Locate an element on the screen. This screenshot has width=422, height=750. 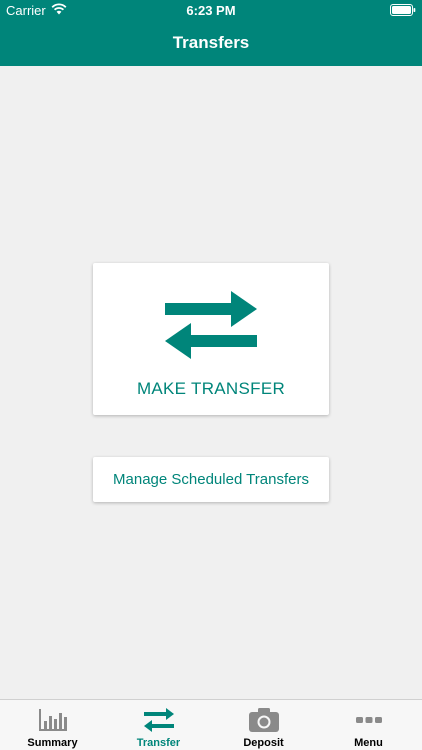
battery-icon is located at coordinates (403, 10).